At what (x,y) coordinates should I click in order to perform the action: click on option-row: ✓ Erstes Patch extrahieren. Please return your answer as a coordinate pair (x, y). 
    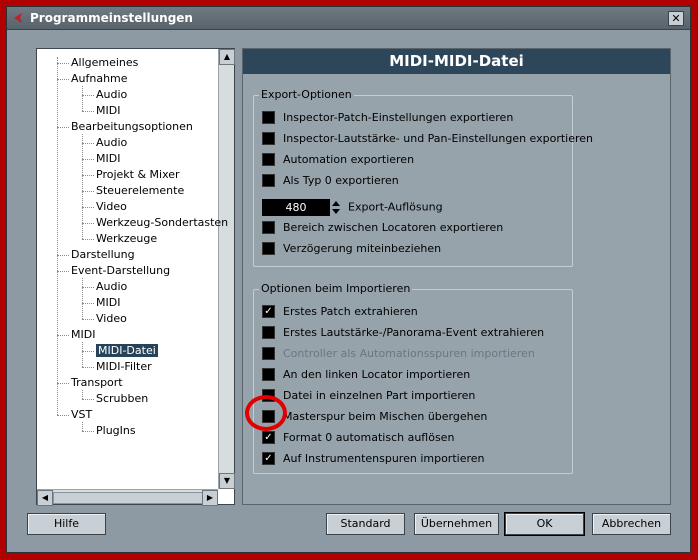
    Looking at the image, I should click on (340, 311).